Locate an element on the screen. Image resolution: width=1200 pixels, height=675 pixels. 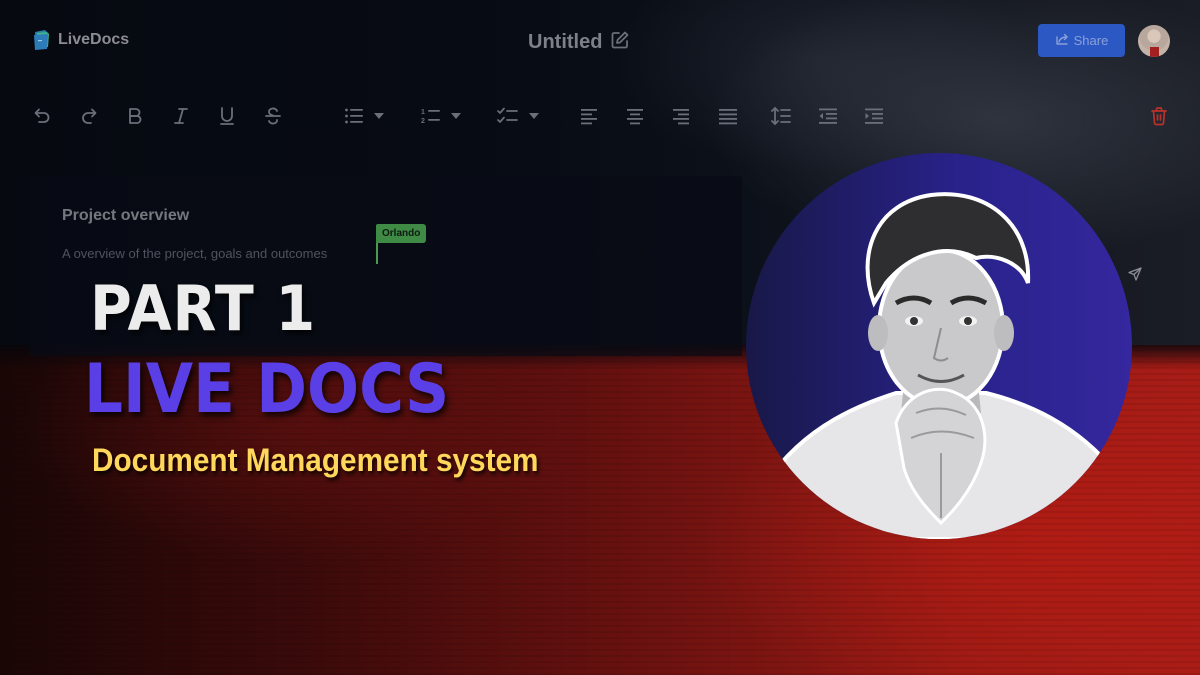
align-justify-icon is located at coordinates (728, 116).